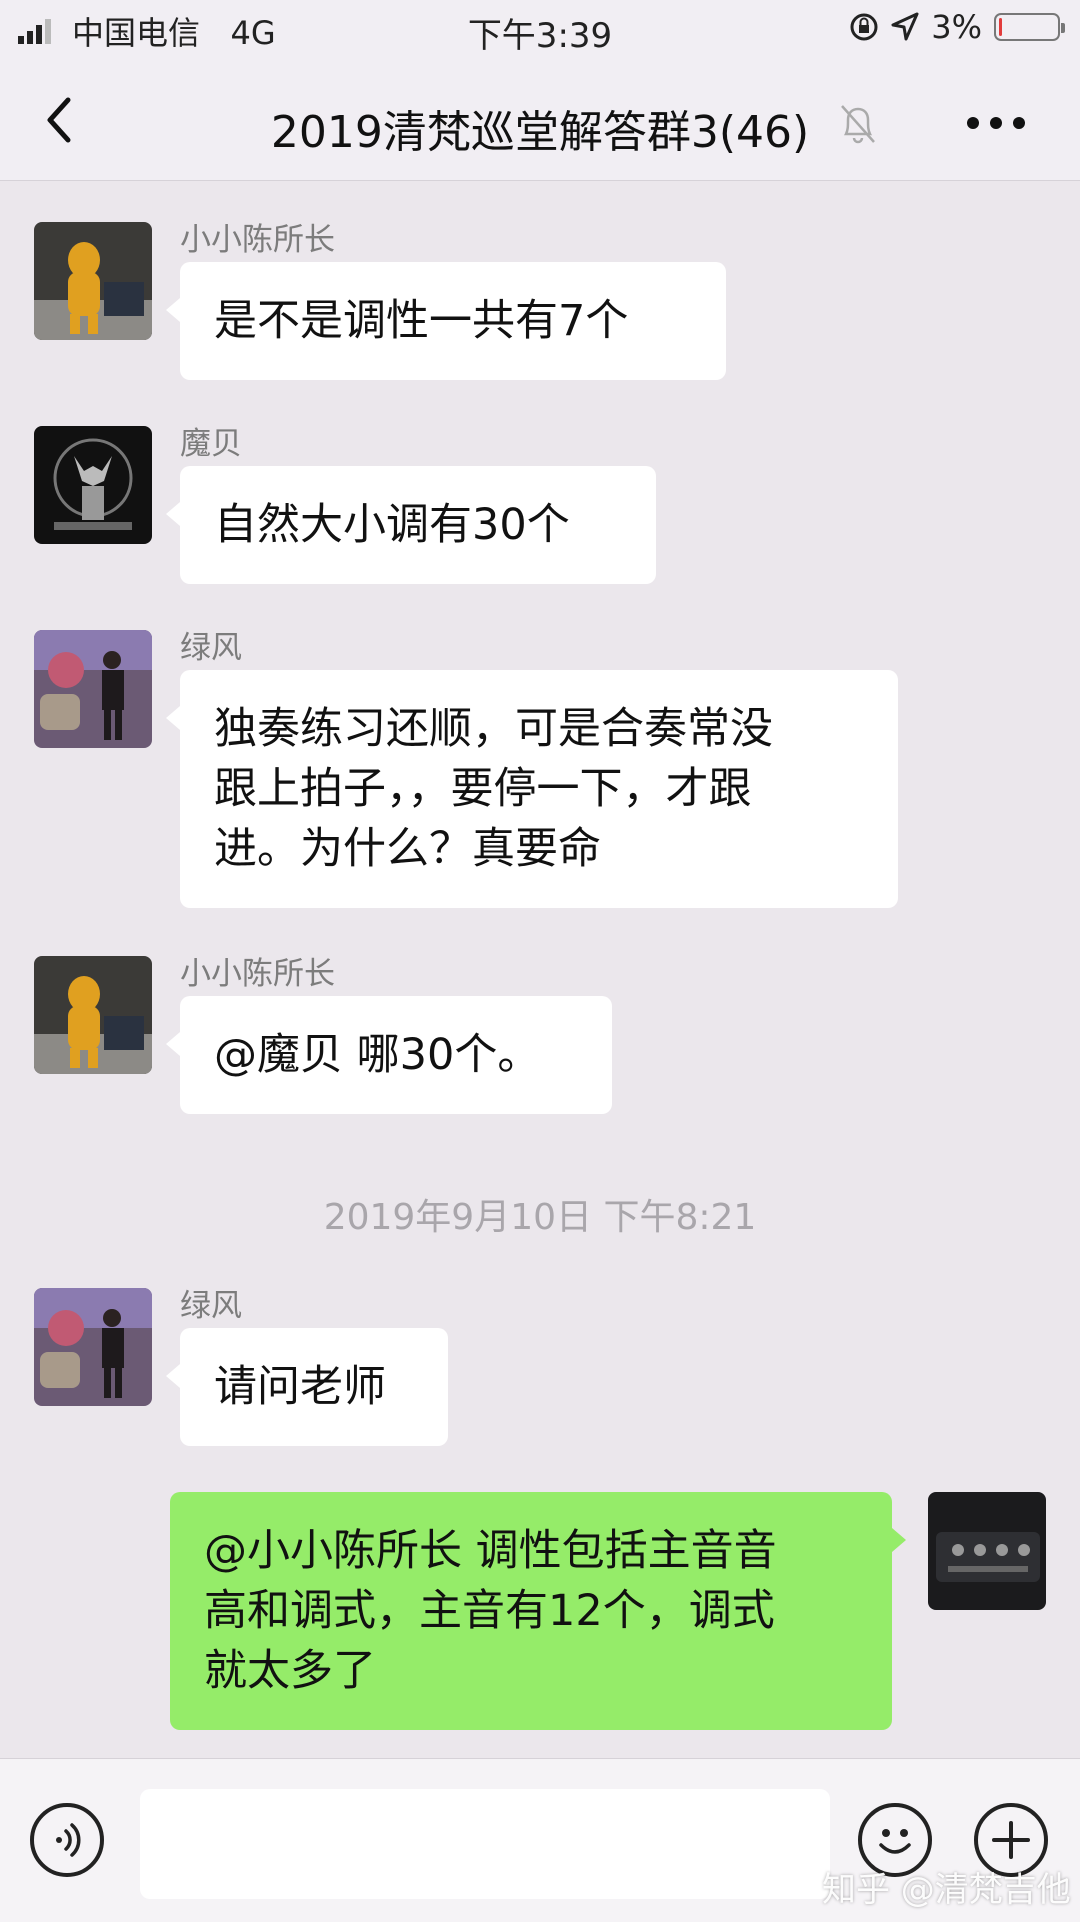 The image size is (1080, 1922). Describe the element at coordinates (956, 27) in the screenshot. I see `battery-percent: 3%` at that location.